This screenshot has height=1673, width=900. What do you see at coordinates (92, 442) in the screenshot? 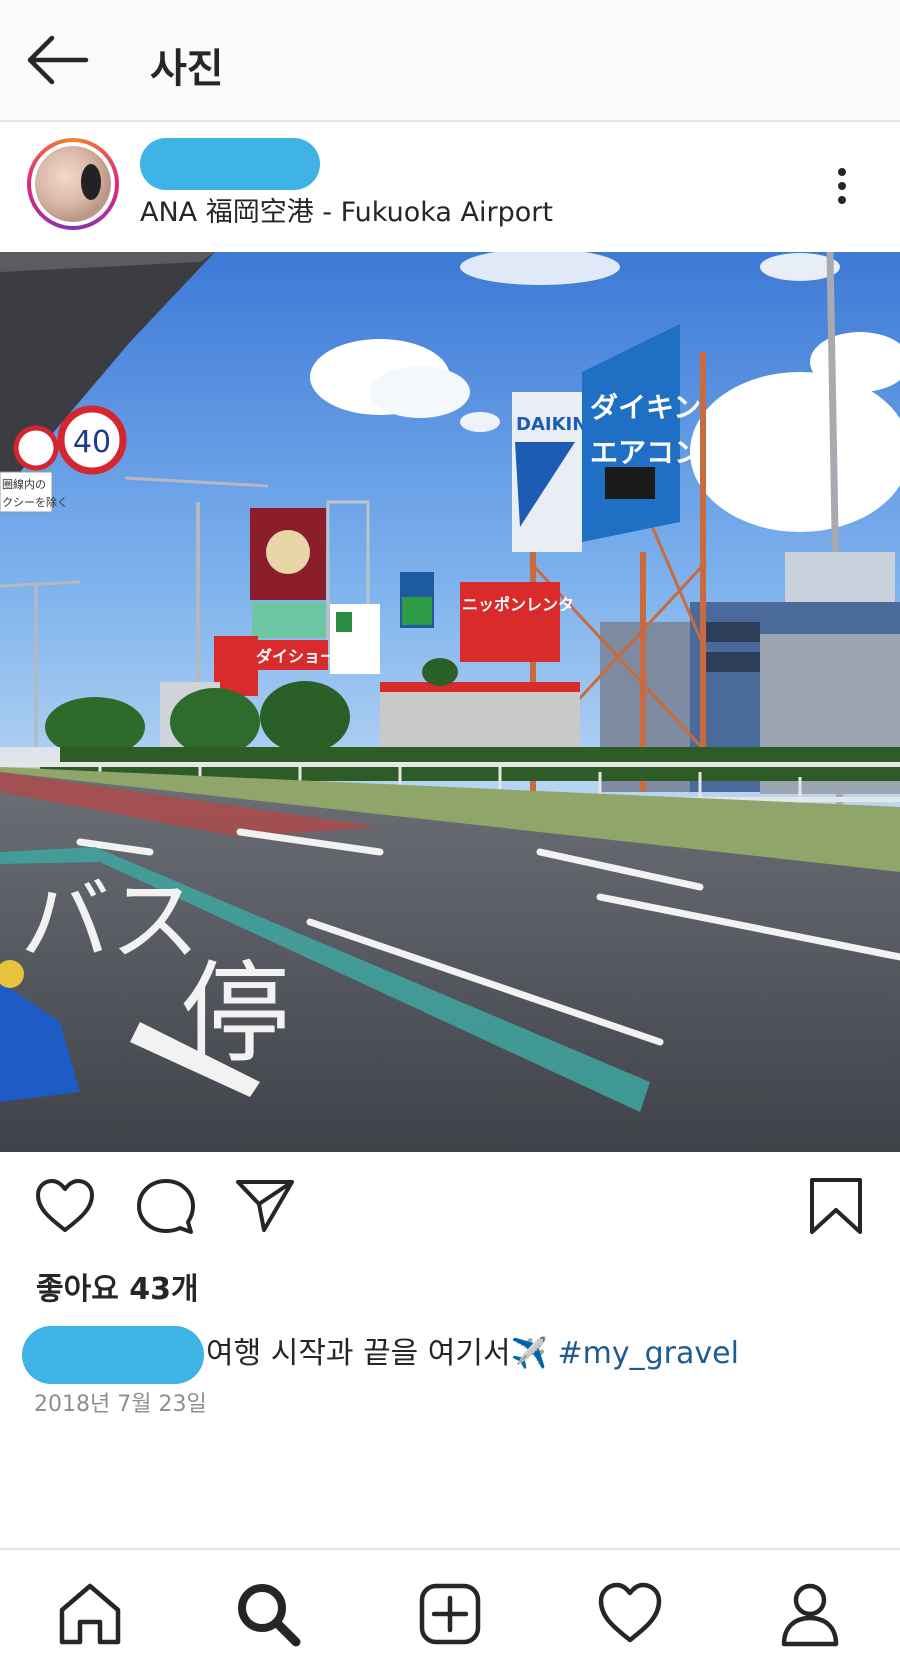
I see `speed-limit-sign: 40` at bounding box center [92, 442].